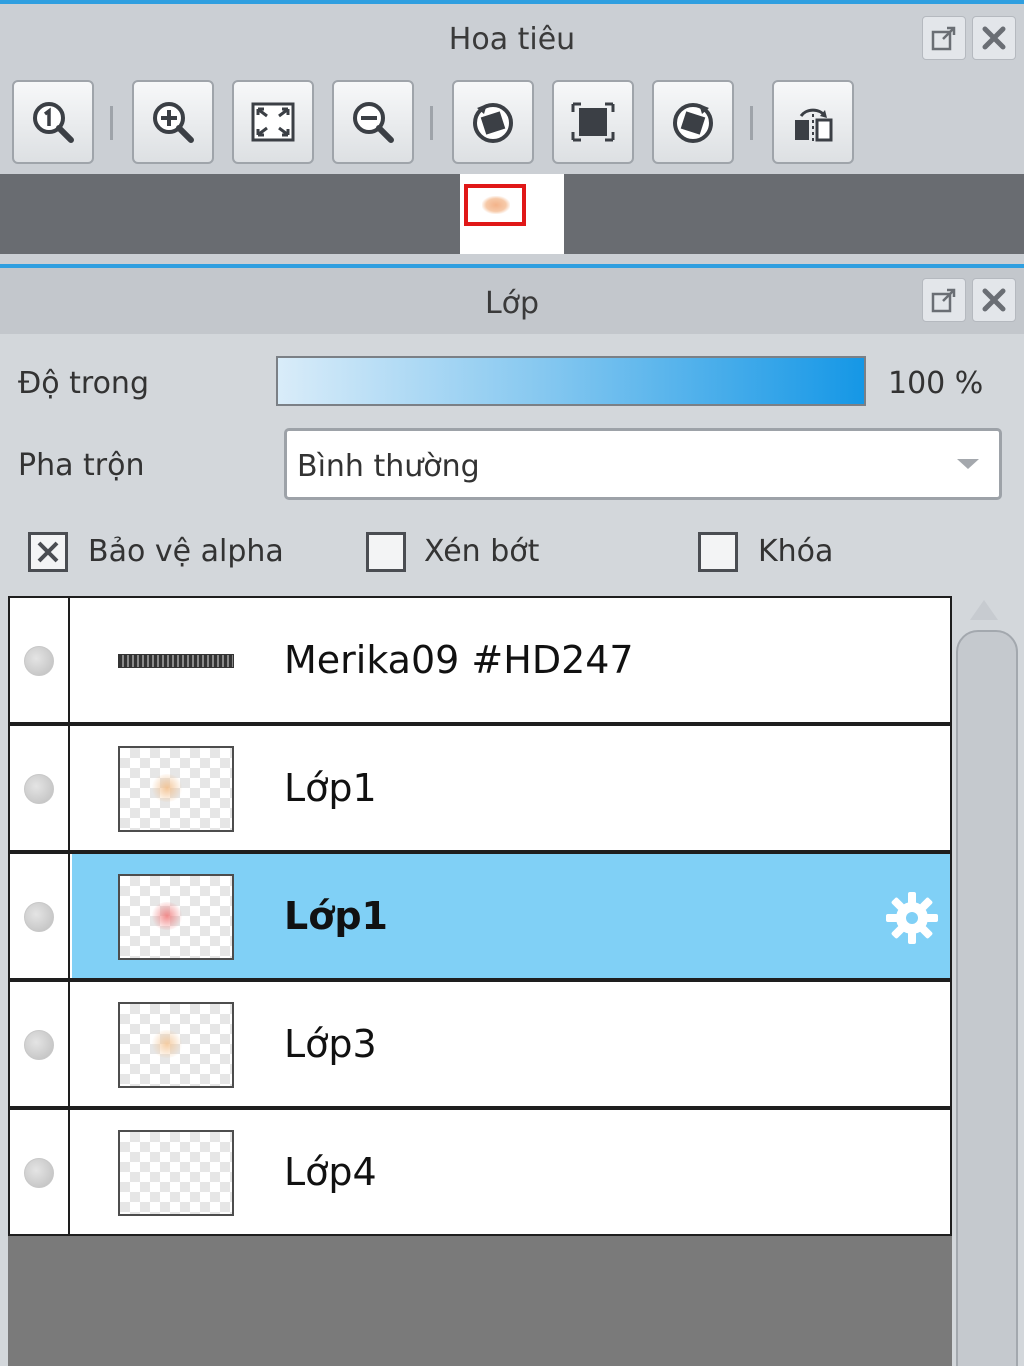 The image size is (1024, 1366). Describe the element at coordinates (571, 381) in the screenshot. I see `opacity-slider` at that location.